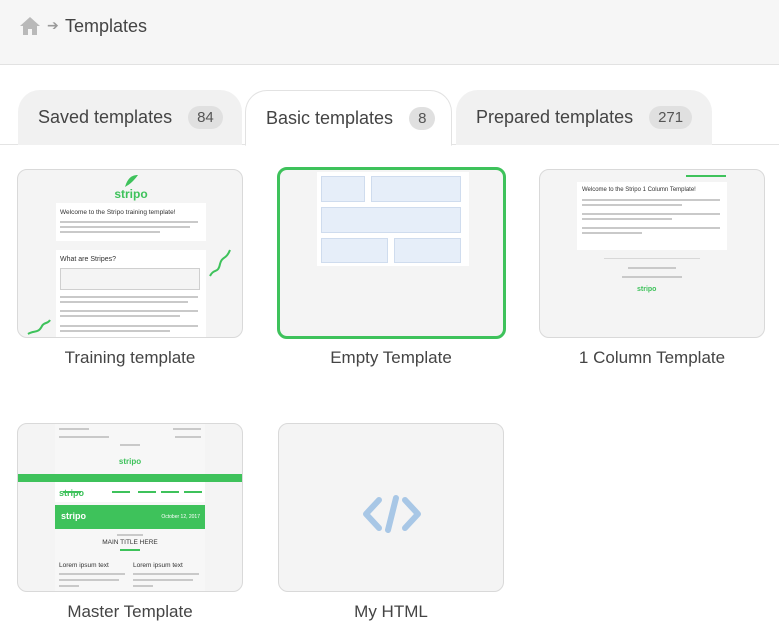 This screenshot has width=779, height=630. What do you see at coordinates (130, 542) in the screenshot?
I see `thumb-title: MAIN TITLE HERE` at bounding box center [130, 542].